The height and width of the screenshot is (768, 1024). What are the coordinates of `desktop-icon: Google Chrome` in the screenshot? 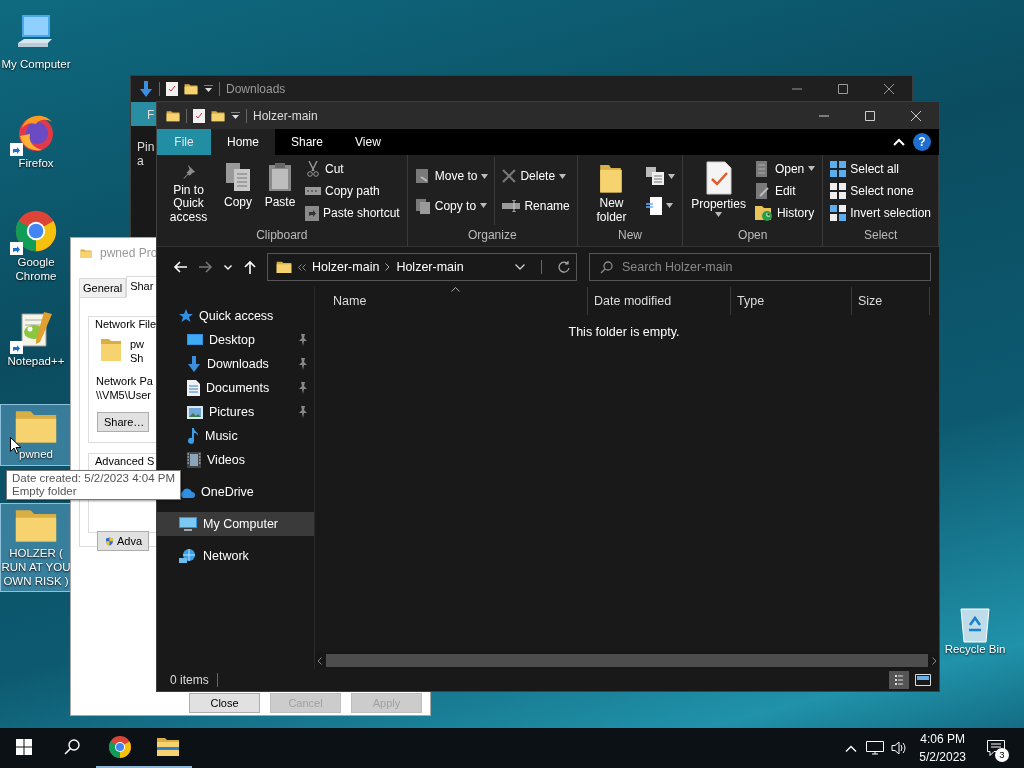 It's located at (36, 247).